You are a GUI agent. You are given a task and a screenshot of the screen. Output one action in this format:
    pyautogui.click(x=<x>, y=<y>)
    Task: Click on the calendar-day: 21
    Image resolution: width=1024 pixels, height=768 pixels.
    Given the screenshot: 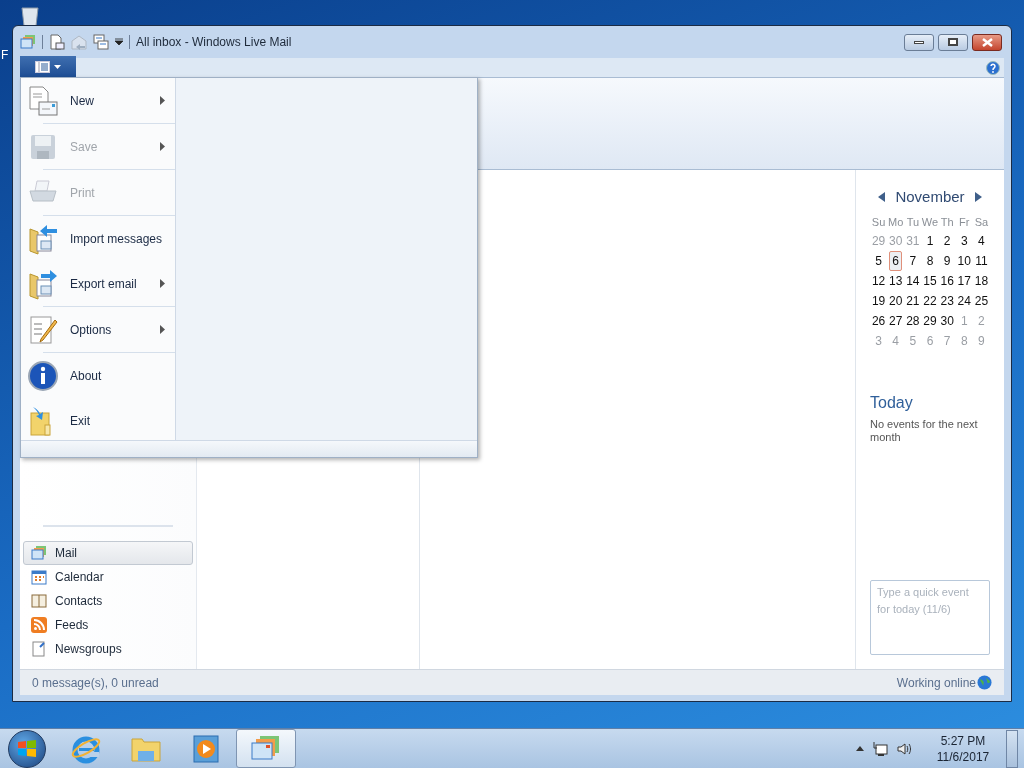 What is the action you would take?
    pyautogui.click(x=913, y=300)
    